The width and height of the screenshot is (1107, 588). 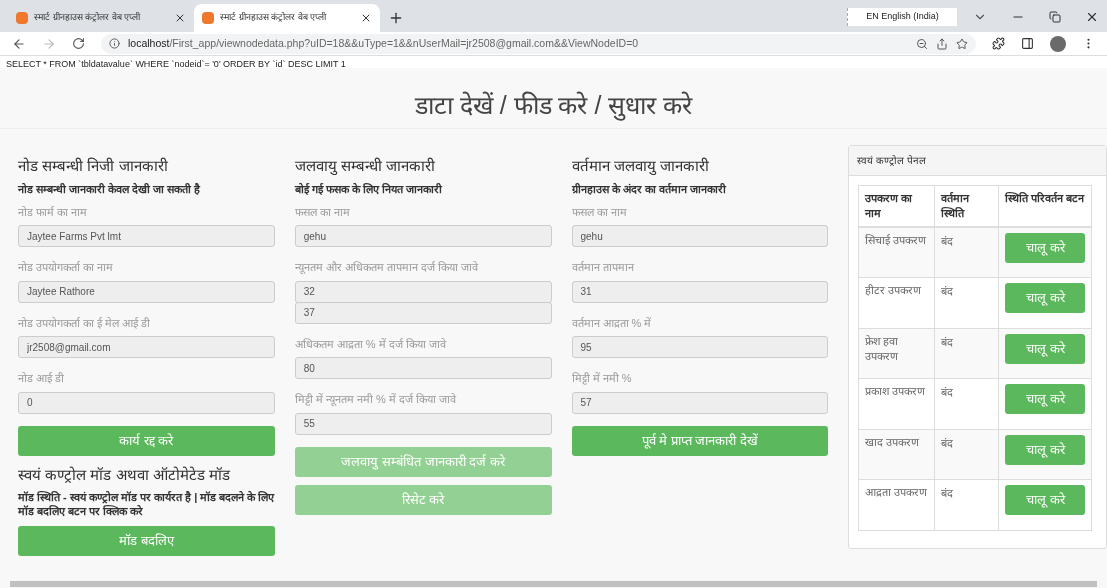 I want to click on input-field: 95, so click(x=700, y=347).